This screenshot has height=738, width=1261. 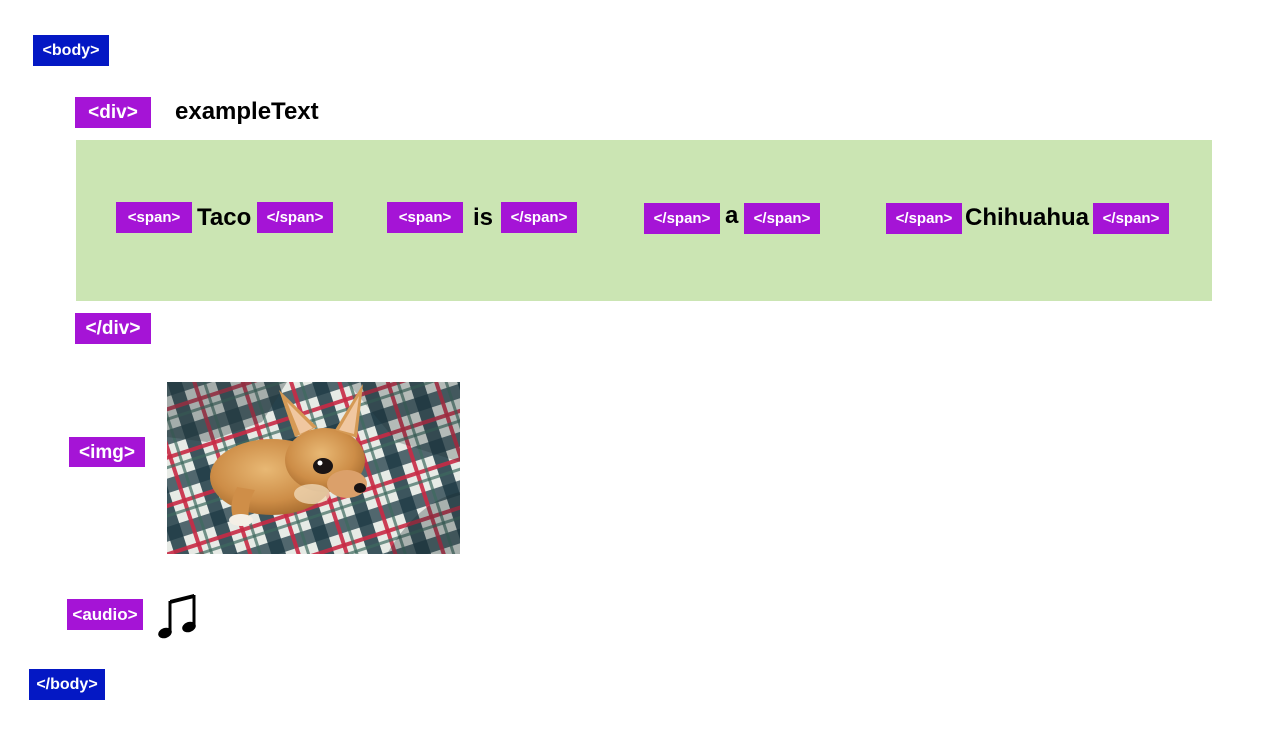 I want to click on body-close-tag: </body>, so click(x=67, y=684).